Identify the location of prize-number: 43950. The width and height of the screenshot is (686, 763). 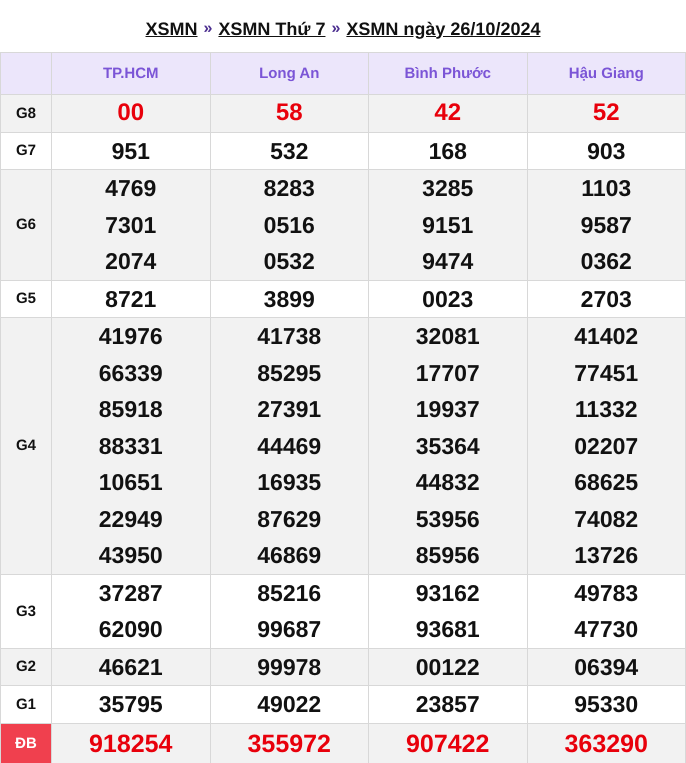
(131, 555).